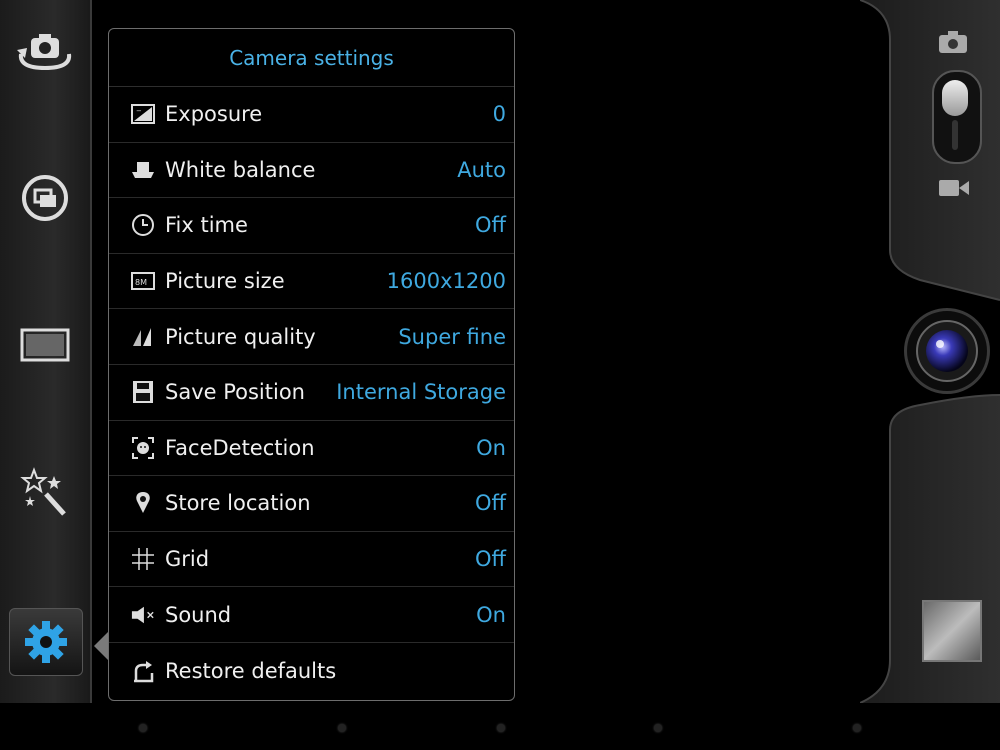 The width and height of the screenshot is (1000, 750). I want to click on setting-face-detection: FaceDetection On, so click(311, 449).